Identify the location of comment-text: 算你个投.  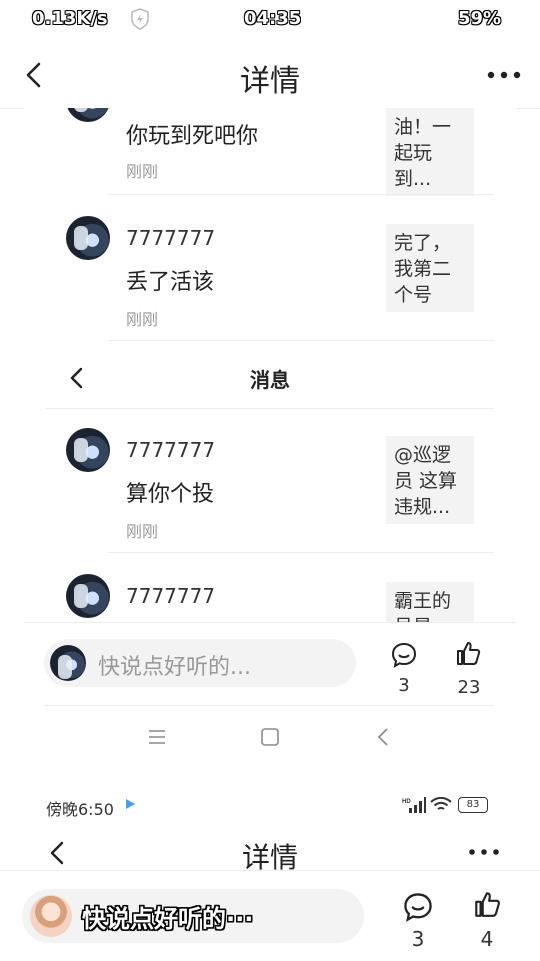
(170, 494).